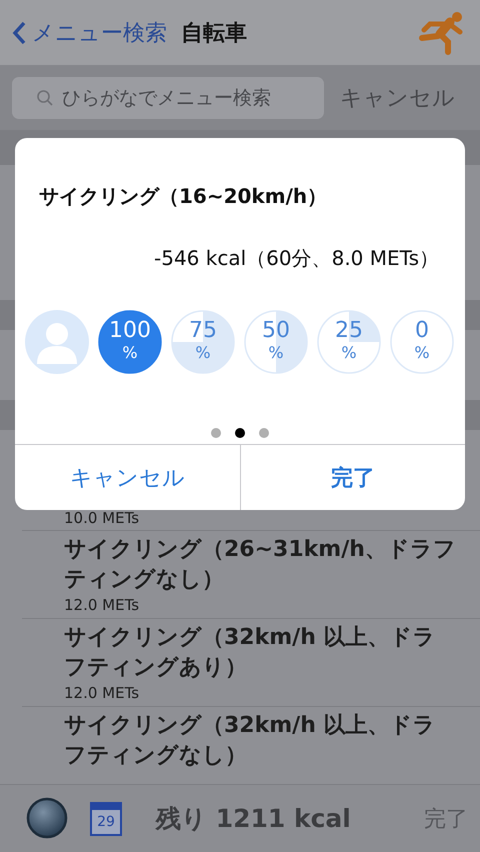  What do you see at coordinates (130, 342) in the screenshot?
I see `portion-option: 100 %` at bounding box center [130, 342].